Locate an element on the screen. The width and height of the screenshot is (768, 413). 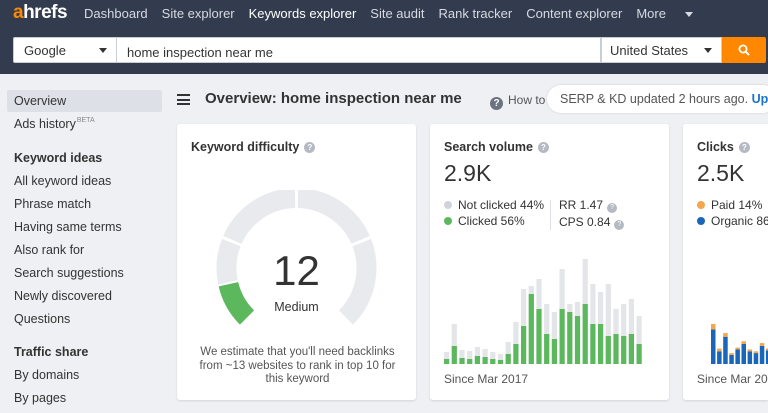
sidebar-item-newly-discovered: Newly discovered is located at coordinates (84, 296).